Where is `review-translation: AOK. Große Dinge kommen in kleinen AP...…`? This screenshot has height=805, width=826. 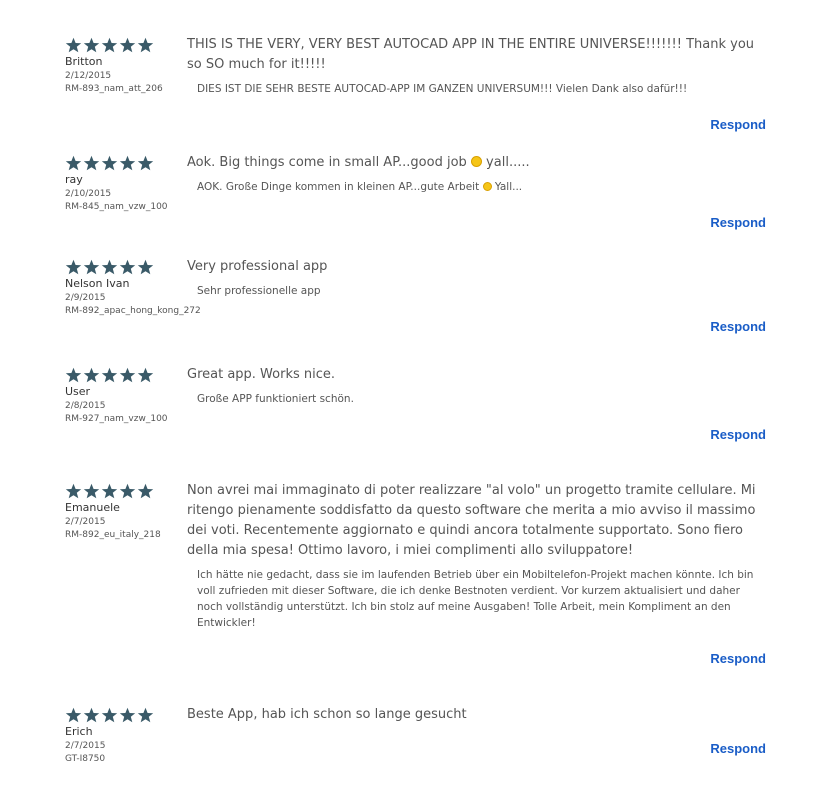
review-translation: AOK. Große Dinge kommen in kleinen AP...… is located at coordinates (484, 187).